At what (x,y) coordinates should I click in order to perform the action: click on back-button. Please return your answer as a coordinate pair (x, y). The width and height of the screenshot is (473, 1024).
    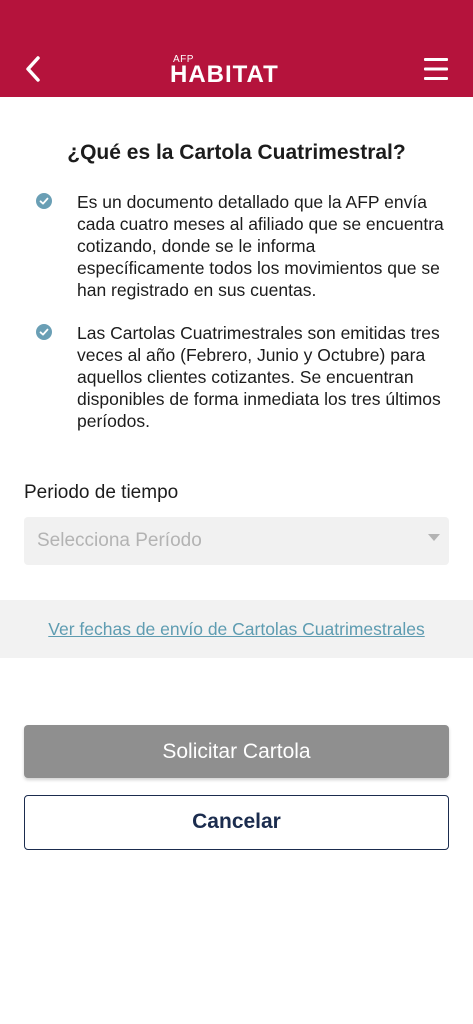
    Looking at the image, I should click on (33, 69).